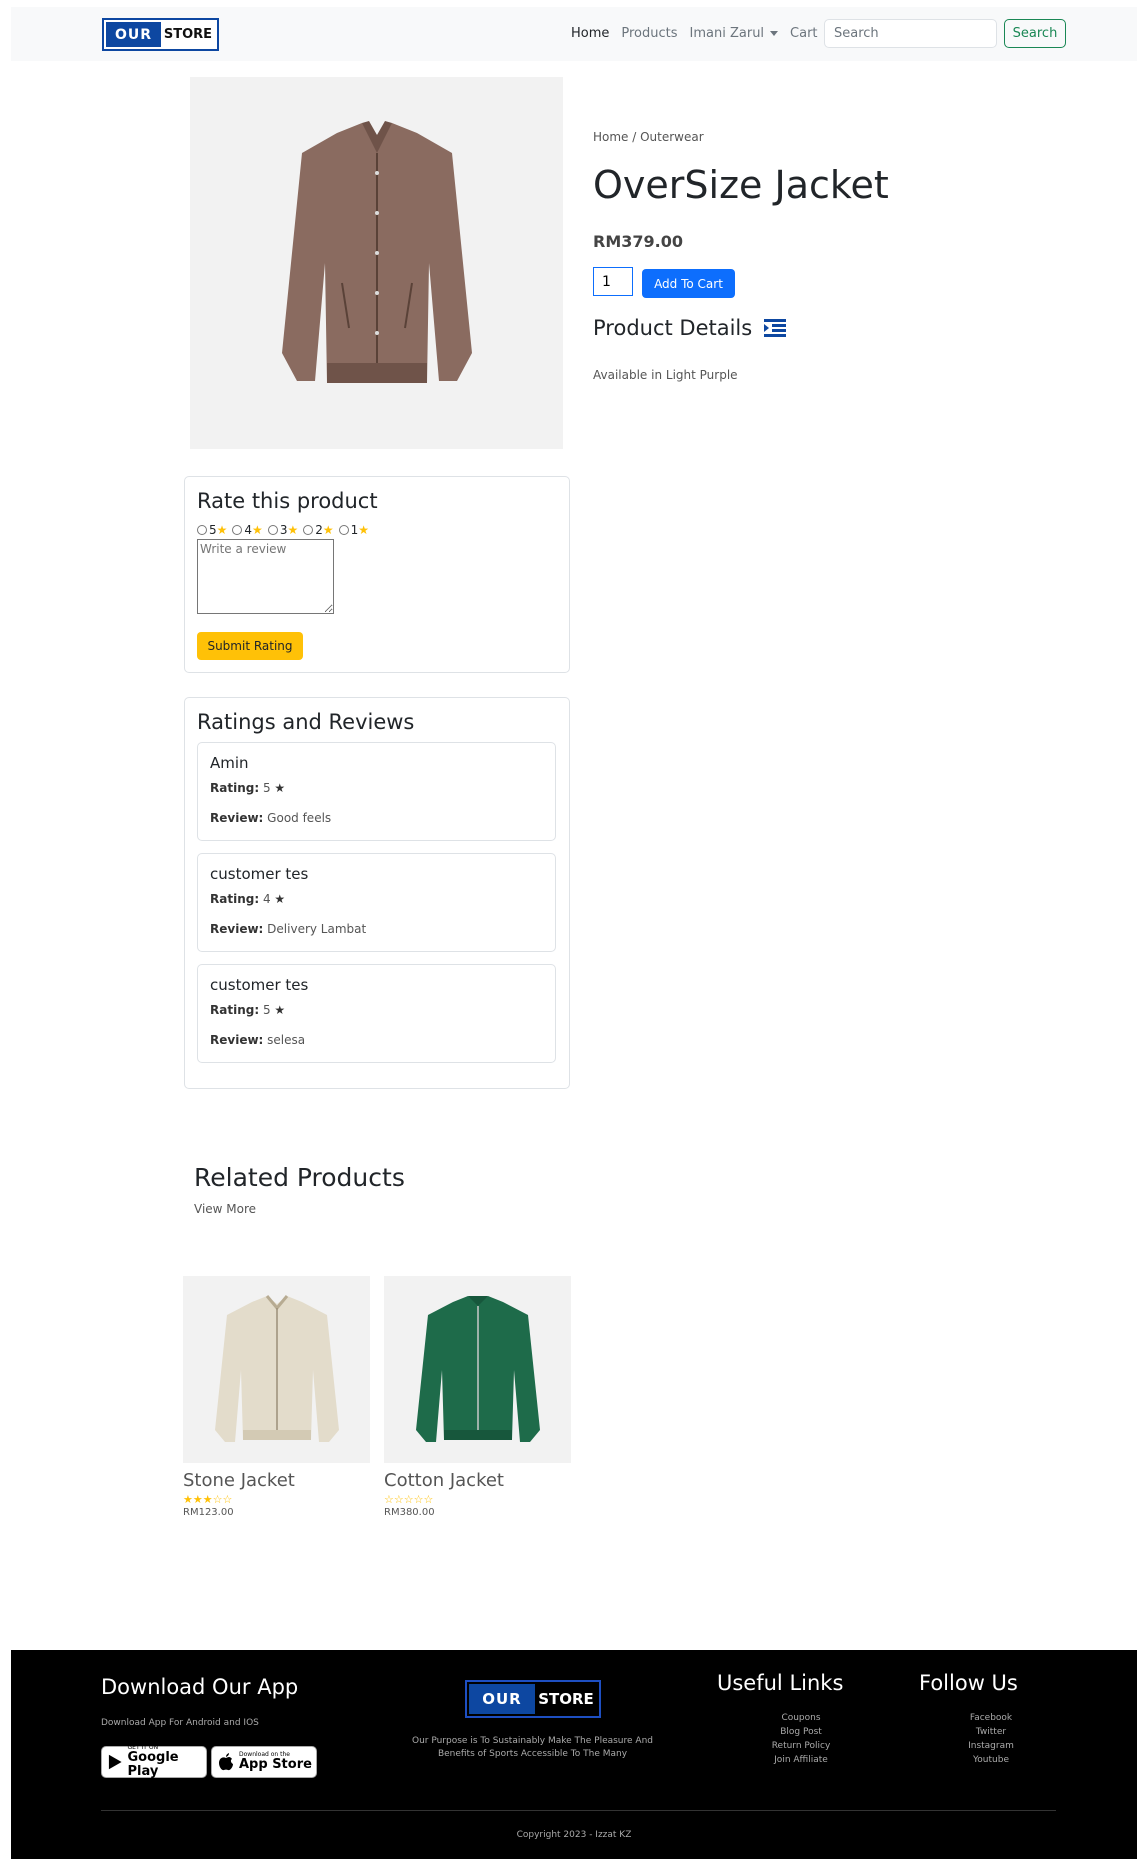 This screenshot has height=1859, width=1137. What do you see at coordinates (578, 1810) in the screenshot?
I see `footer-divider` at bounding box center [578, 1810].